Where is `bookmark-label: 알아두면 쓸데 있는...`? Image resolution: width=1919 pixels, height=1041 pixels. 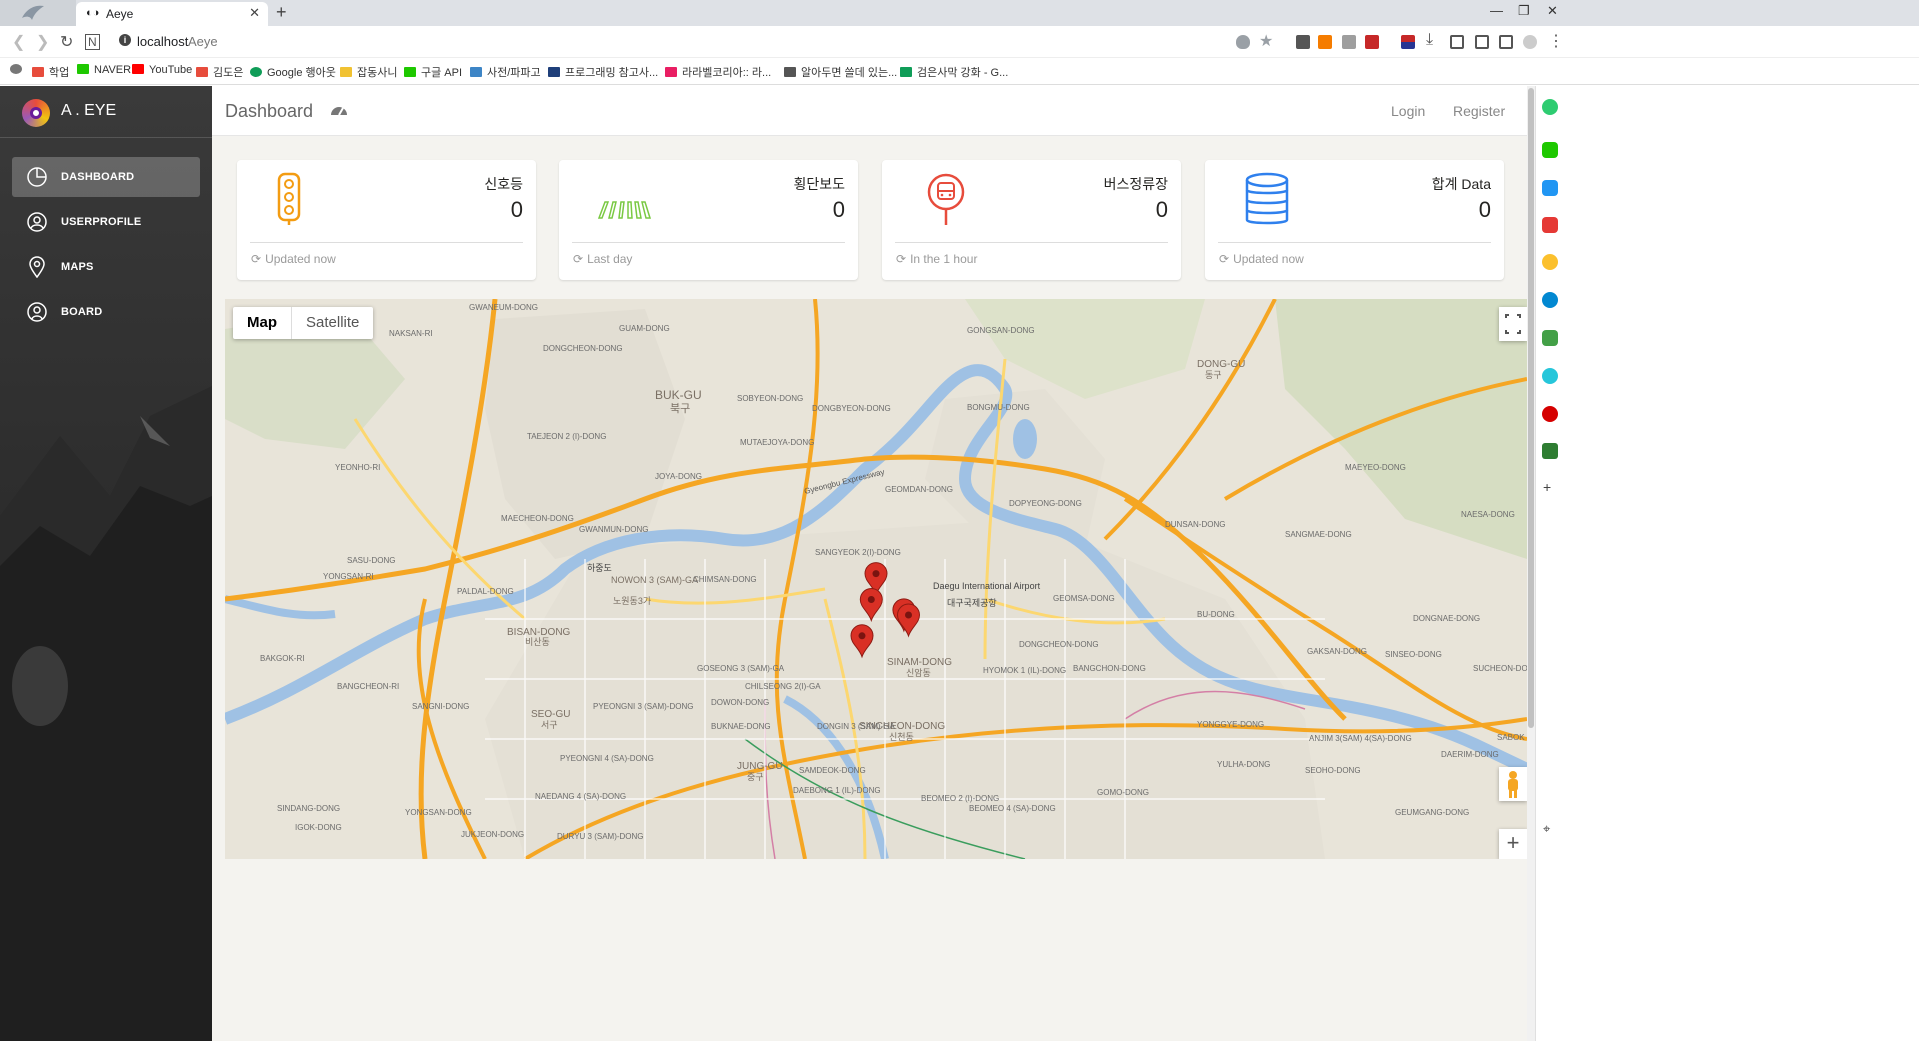
bookmark-label: 알아두면 쓸데 있는... is located at coordinates (849, 73).